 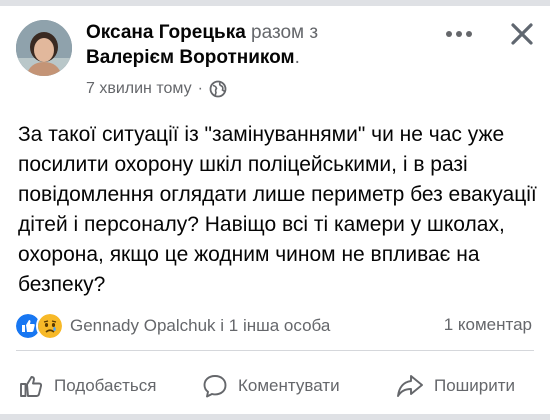 I want to click on author-name: Оксана Горецька, so click(x=166, y=32).